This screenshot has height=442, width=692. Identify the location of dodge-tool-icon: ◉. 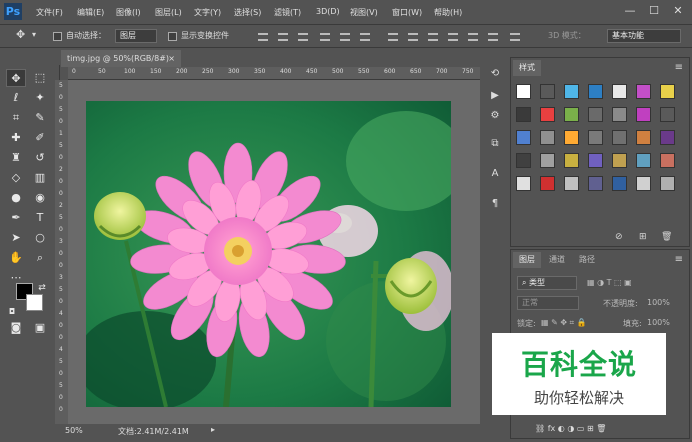
(40, 198).